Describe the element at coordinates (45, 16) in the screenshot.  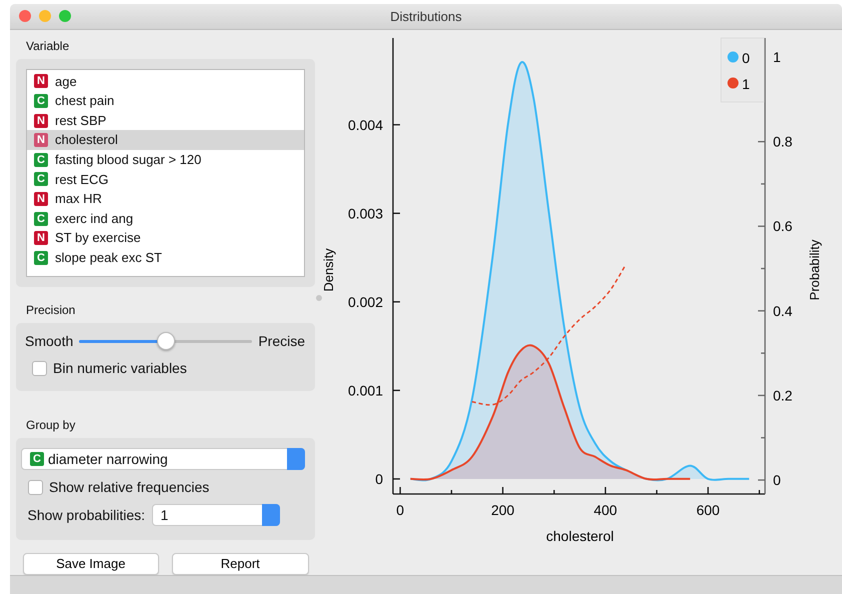
I see `minimize-button` at that location.